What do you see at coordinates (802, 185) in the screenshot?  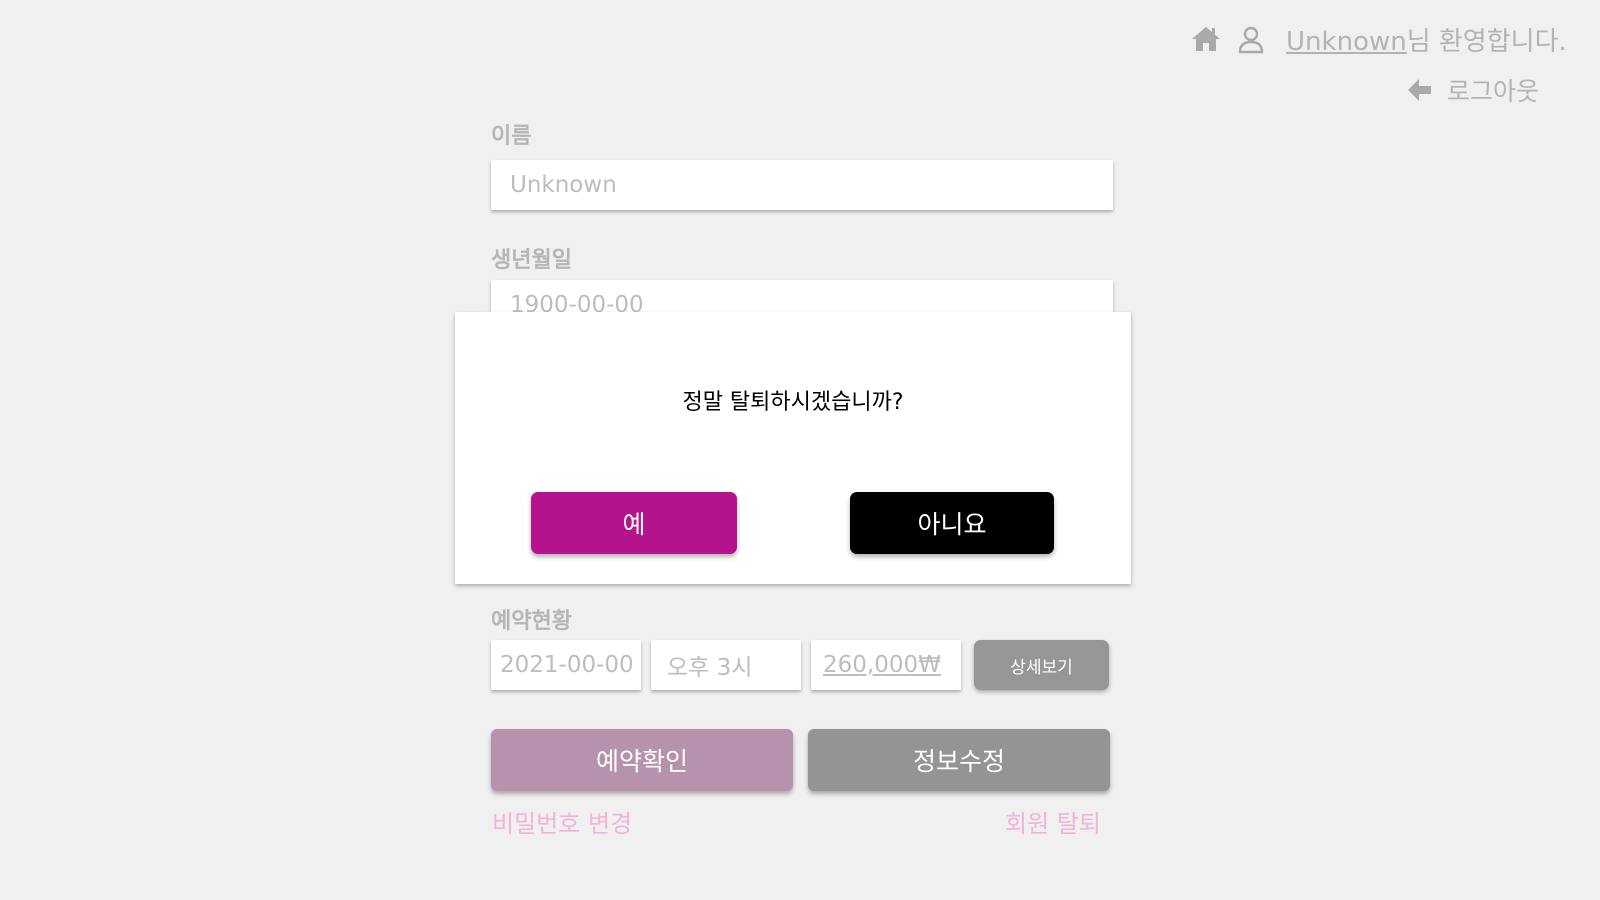 I see `name-field: Unknown` at bounding box center [802, 185].